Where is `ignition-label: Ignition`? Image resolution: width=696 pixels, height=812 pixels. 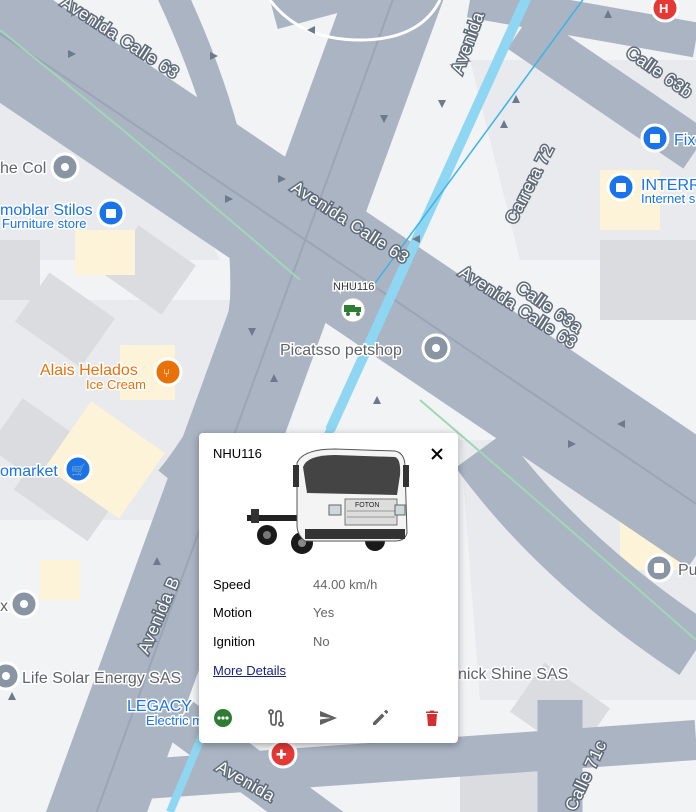 ignition-label: Ignition is located at coordinates (234, 641).